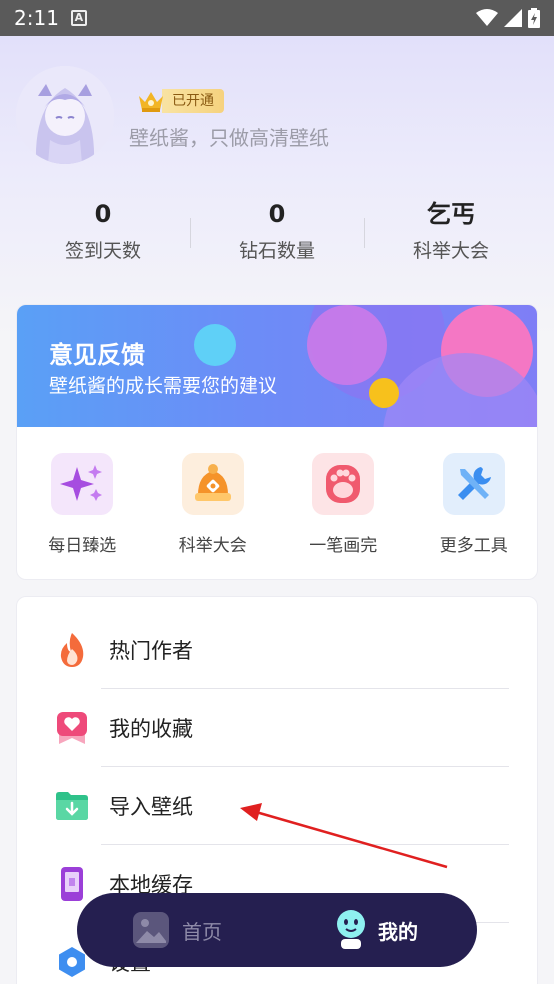 The image size is (554, 984). I want to click on tool-one-stroke: 一笔画完, so click(343, 503).